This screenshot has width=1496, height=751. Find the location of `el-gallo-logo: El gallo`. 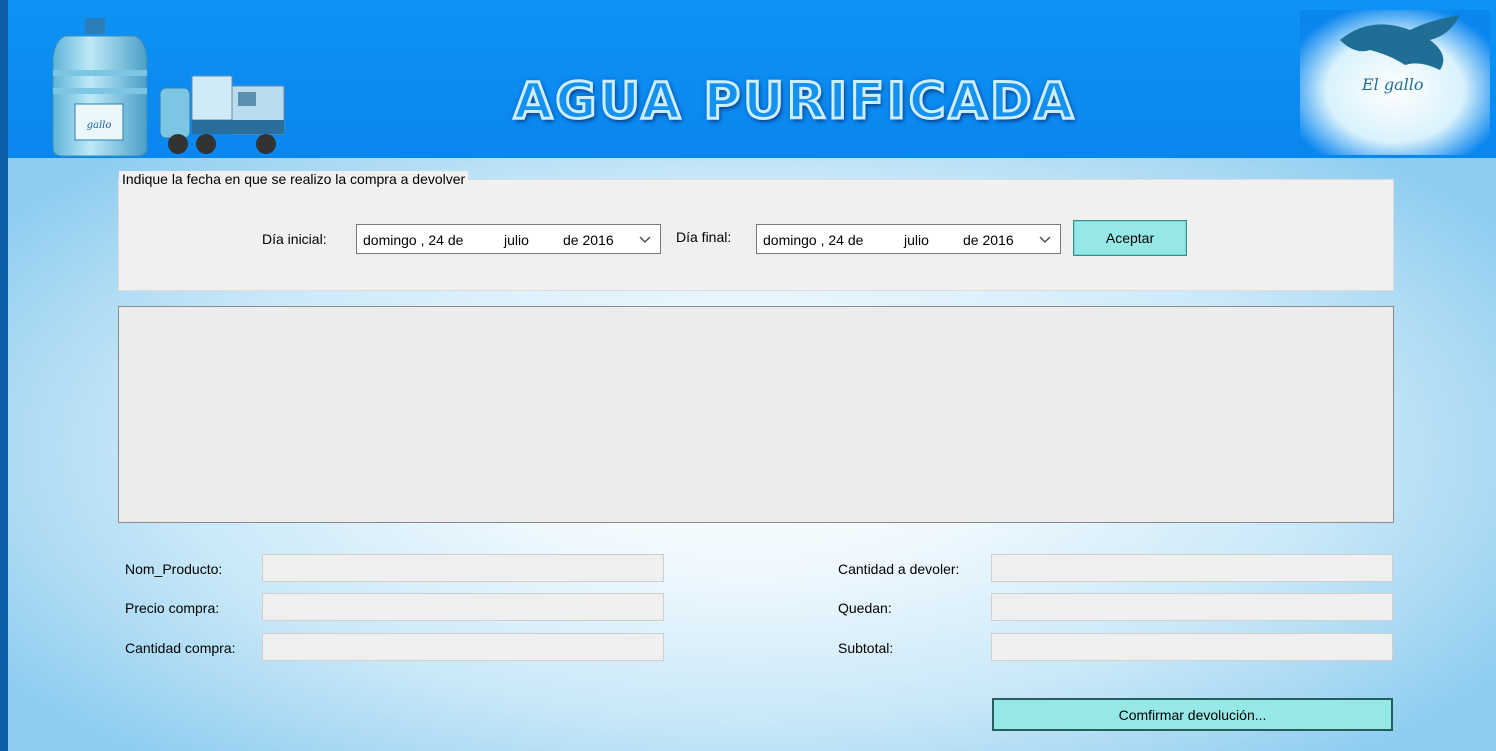

el-gallo-logo: El gallo is located at coordinates (1395, 82).